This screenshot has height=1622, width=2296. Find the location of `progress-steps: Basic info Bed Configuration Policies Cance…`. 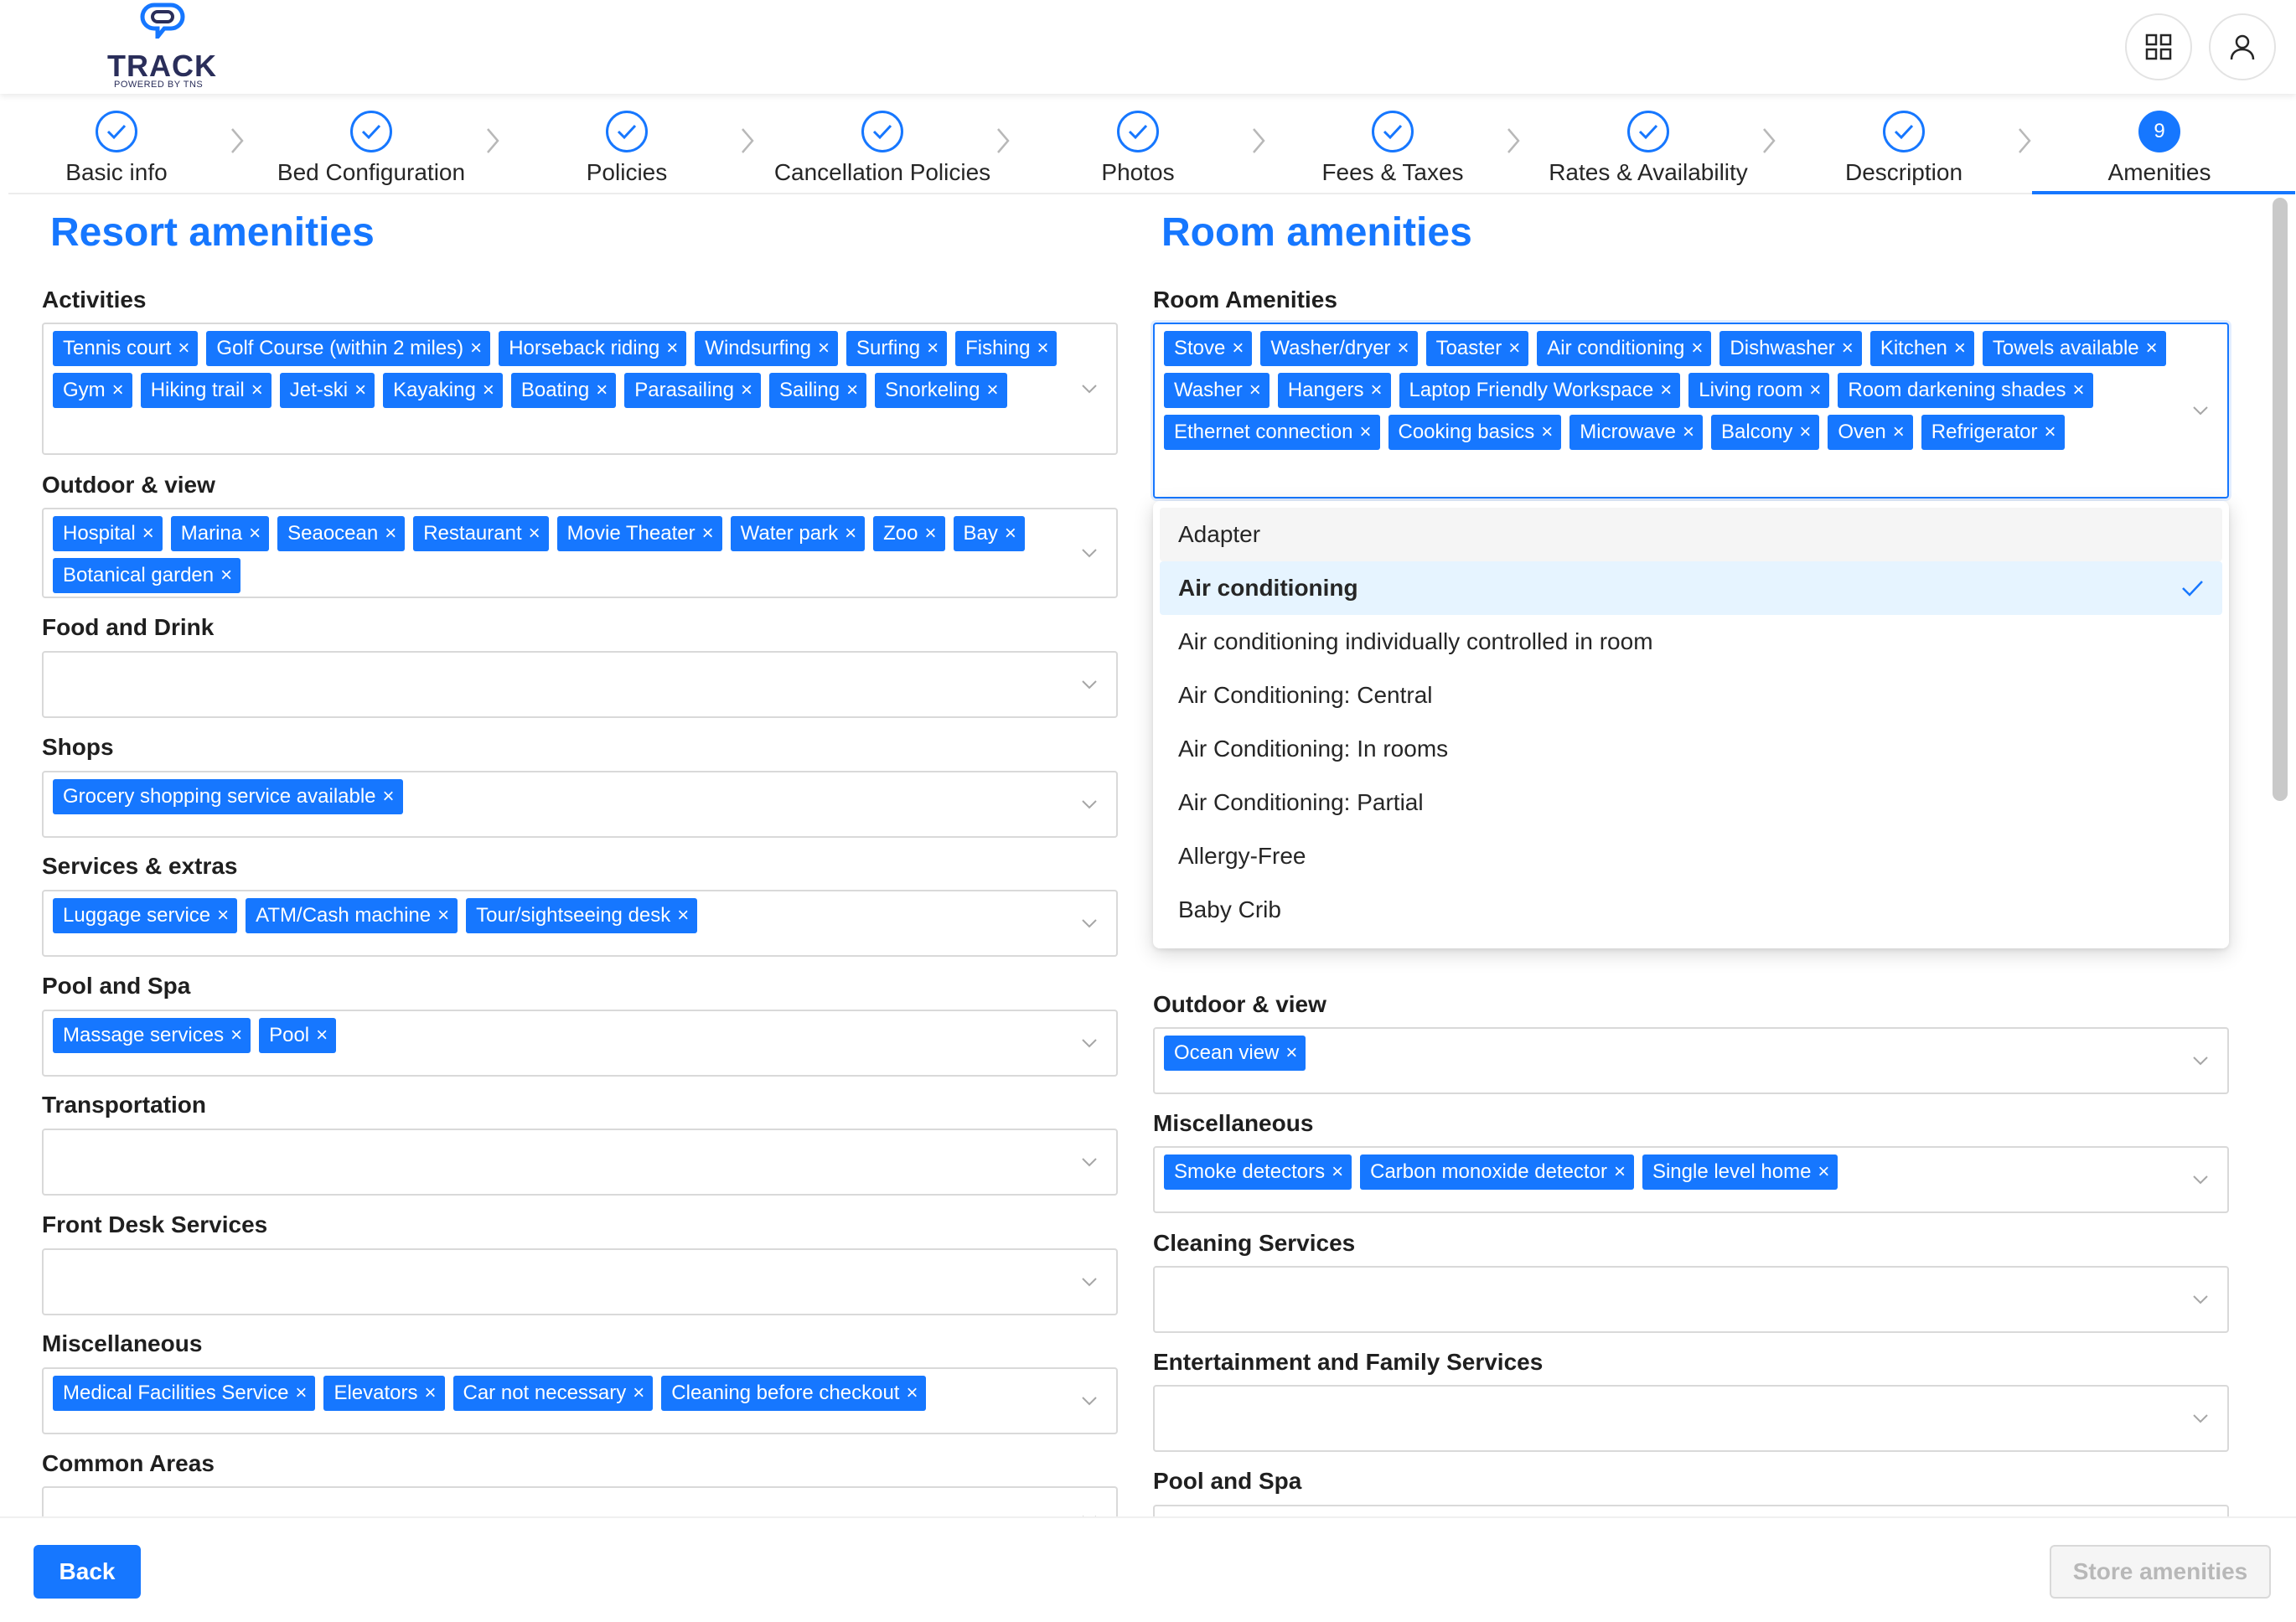

progress-steps: Basic info Bed Configuration Policies Cance… is located at coordinates (1152, 144).